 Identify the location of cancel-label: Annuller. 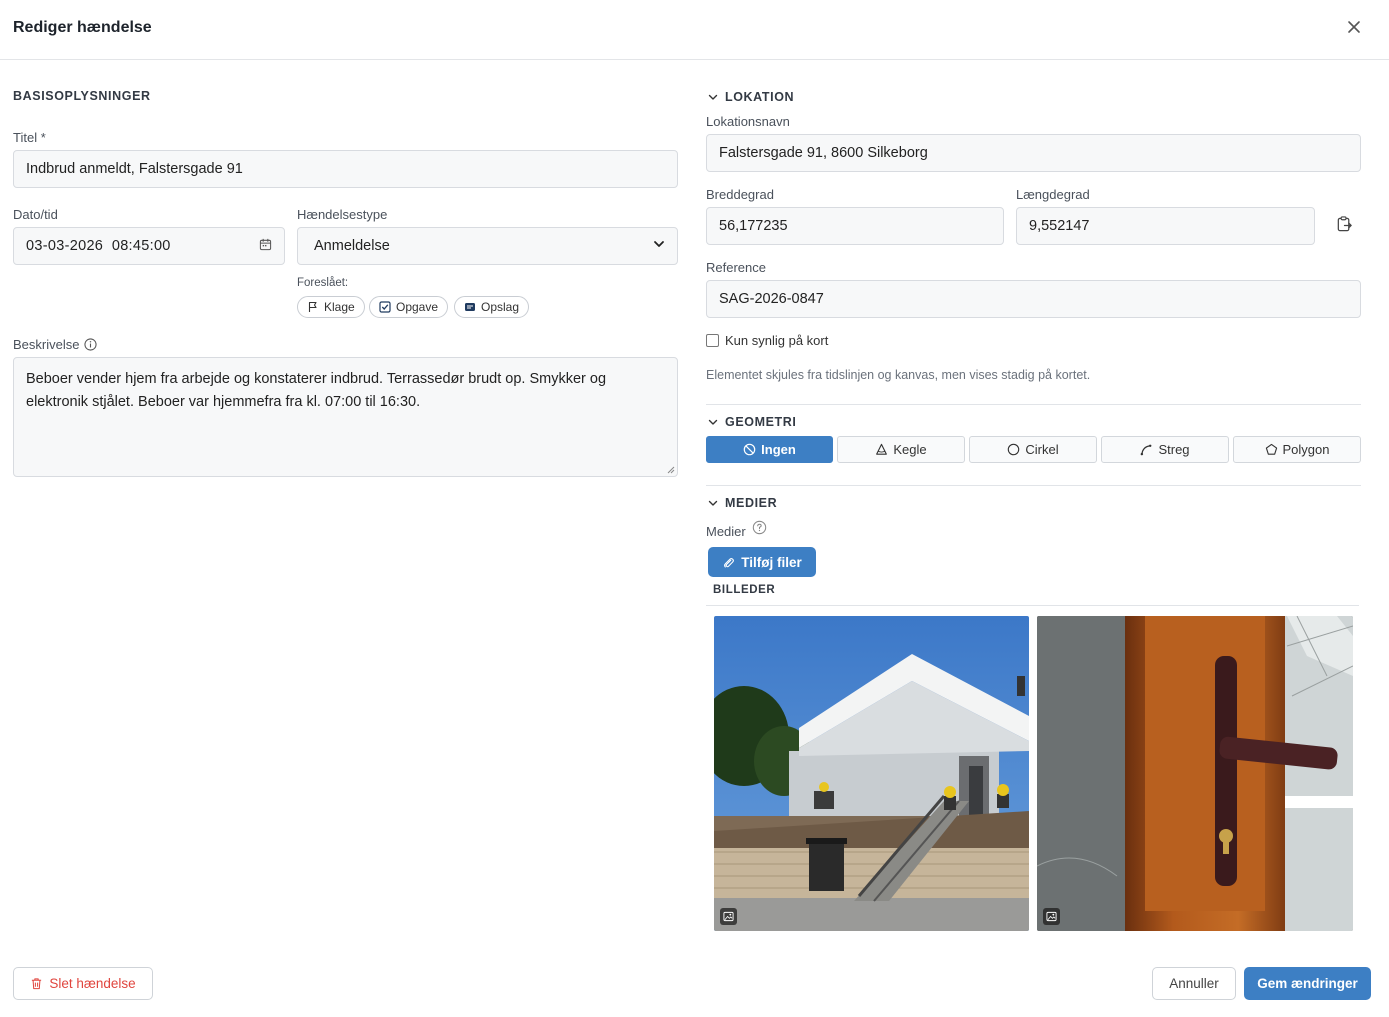
(1194, 983).